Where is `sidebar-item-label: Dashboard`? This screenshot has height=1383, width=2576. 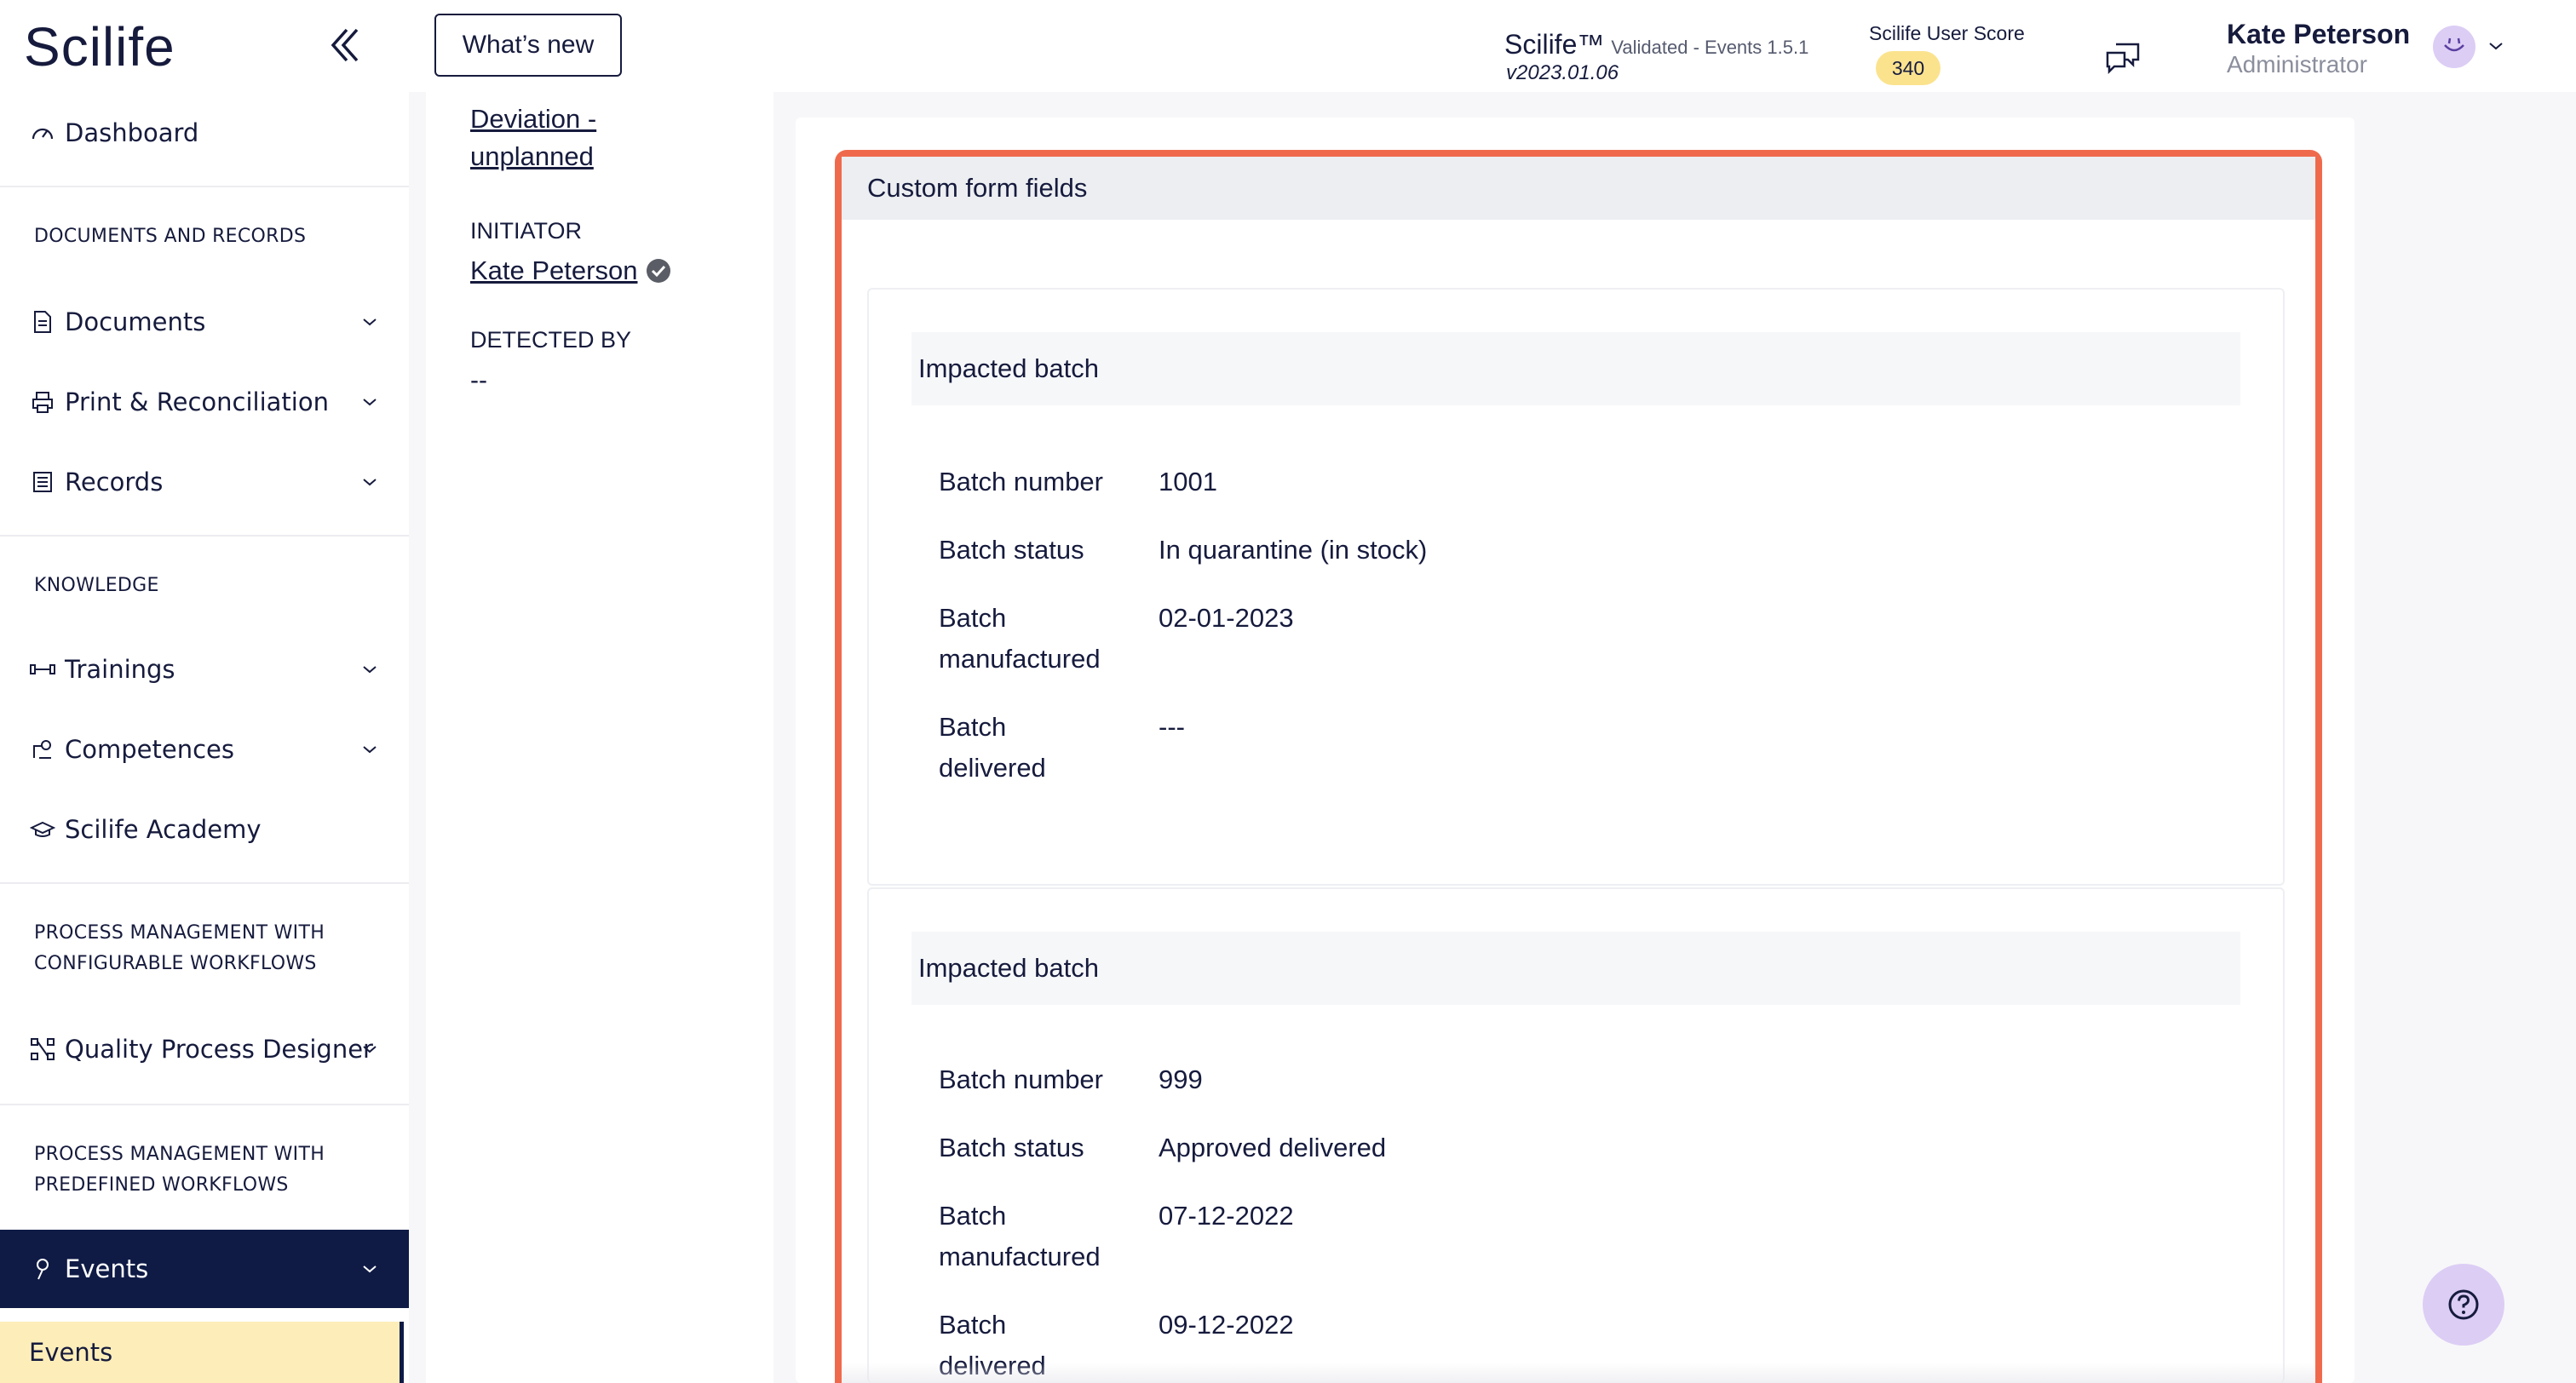
sidebar-item-label: Dashboard is located at coordinates (132, 132).